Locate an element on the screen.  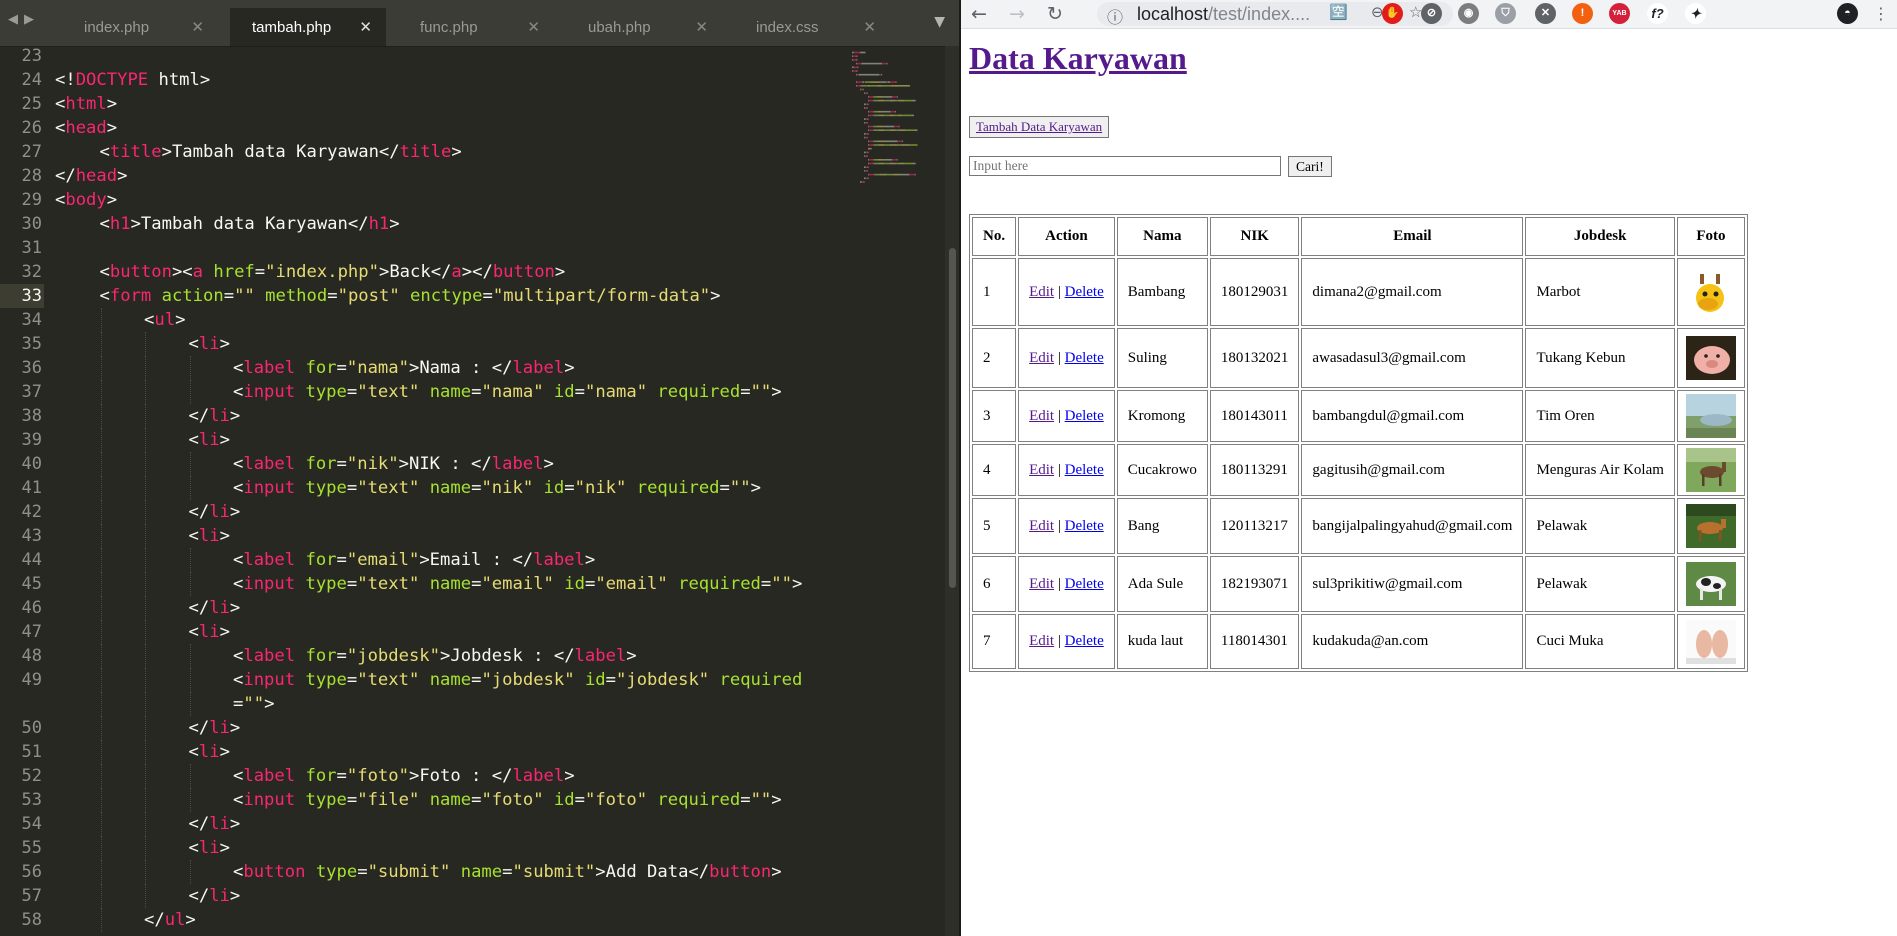
block-icon: ⊘ is located at coordinates (1431, 13).